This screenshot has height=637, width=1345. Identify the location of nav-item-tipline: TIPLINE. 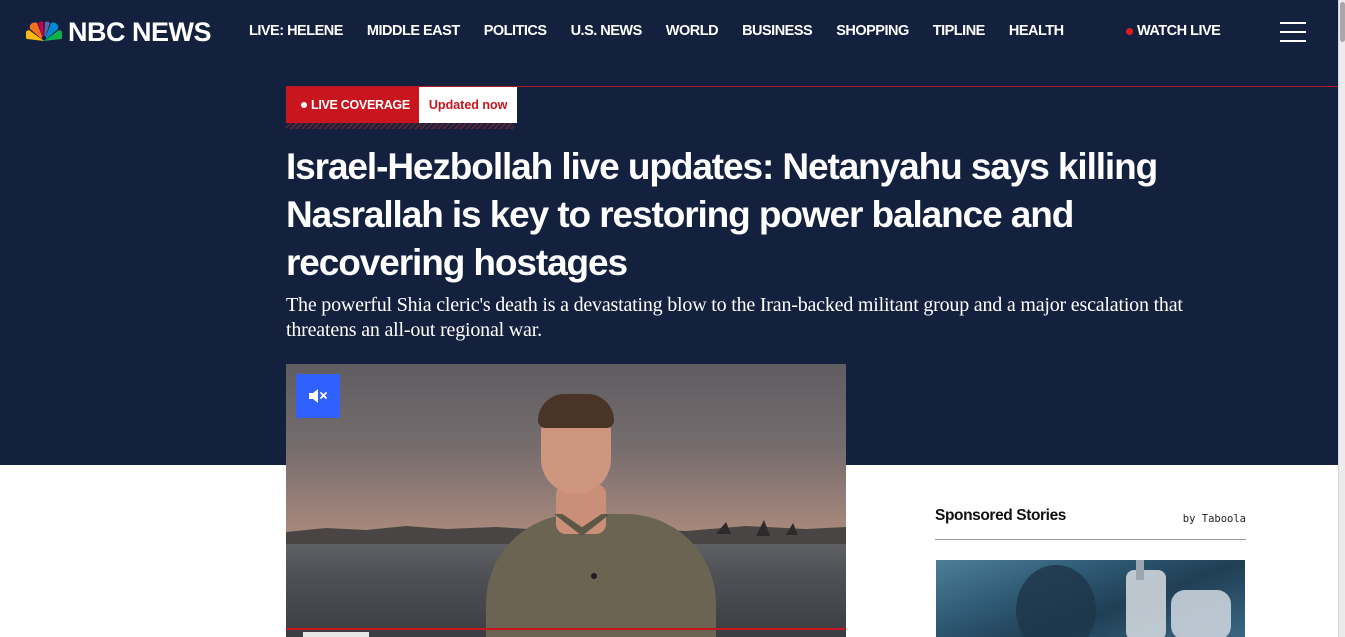
(959, 31).